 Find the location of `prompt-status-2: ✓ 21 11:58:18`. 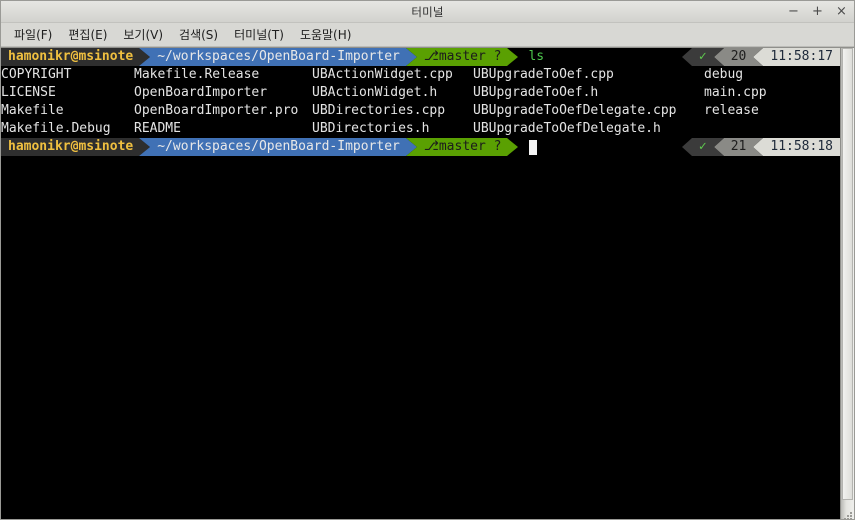

prompt-status-2: ✓ 21 11:58:18 is located at coordinates (760, 147).